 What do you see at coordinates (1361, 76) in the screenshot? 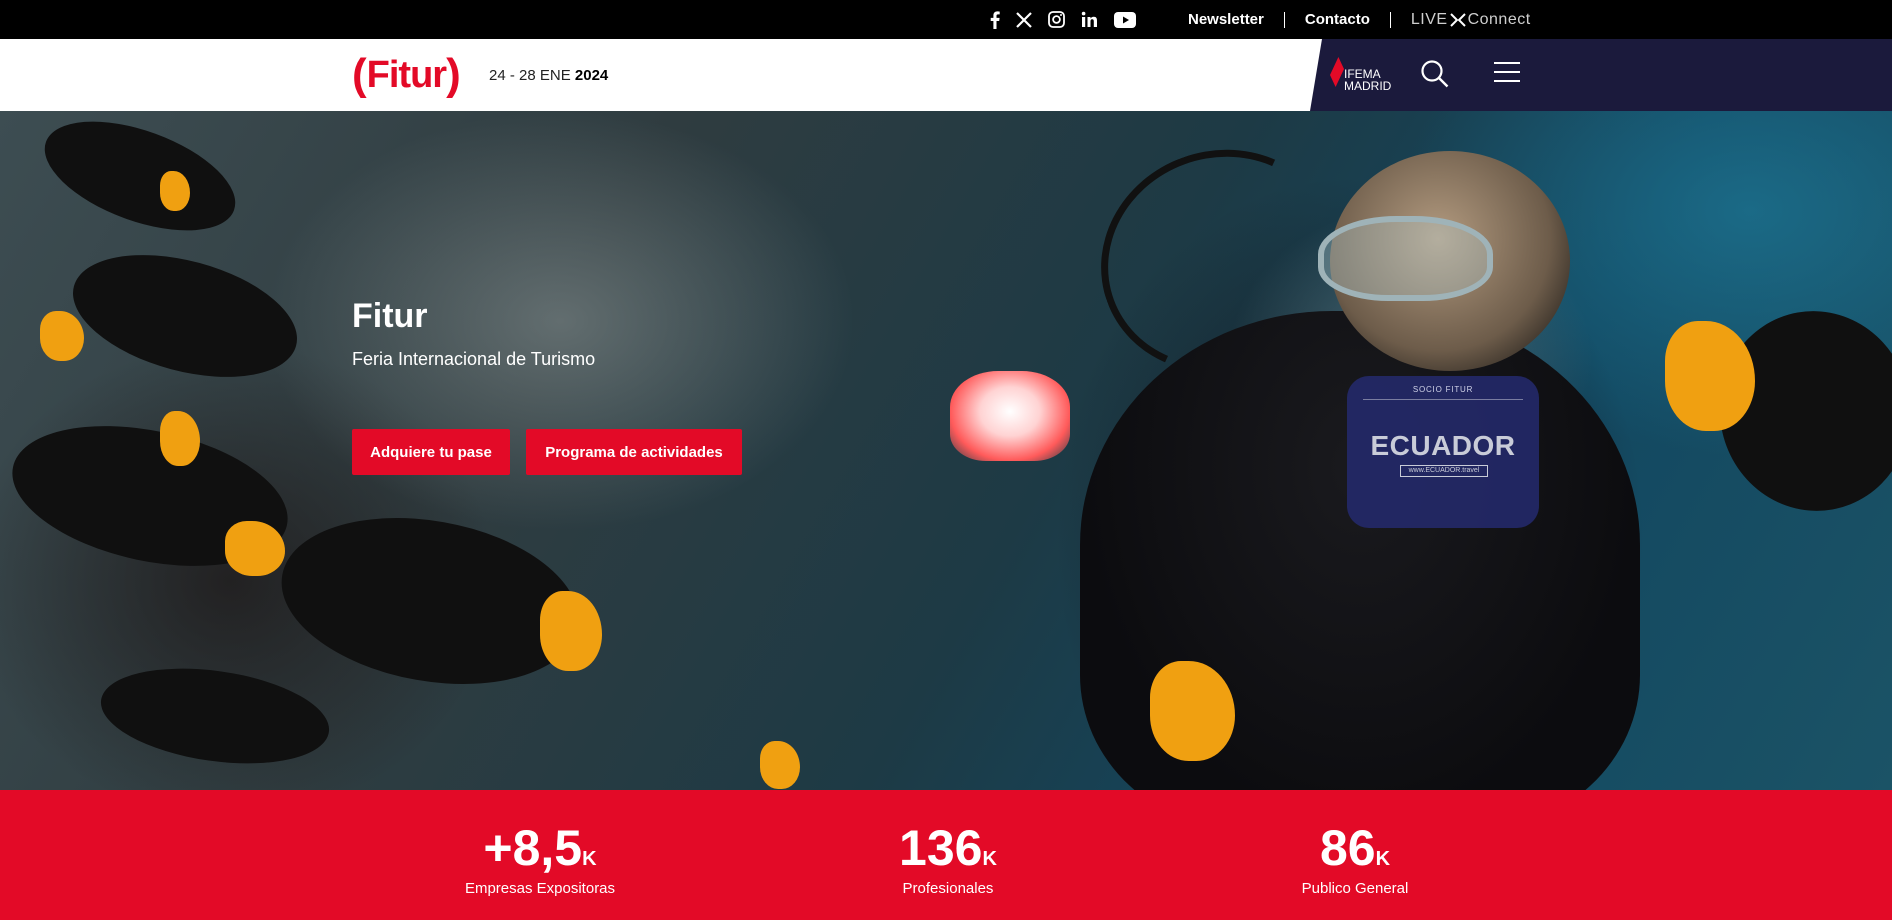
I see `ifema-madrid-logo: IFEMA MADRID` at bounding box center [1361, 76].